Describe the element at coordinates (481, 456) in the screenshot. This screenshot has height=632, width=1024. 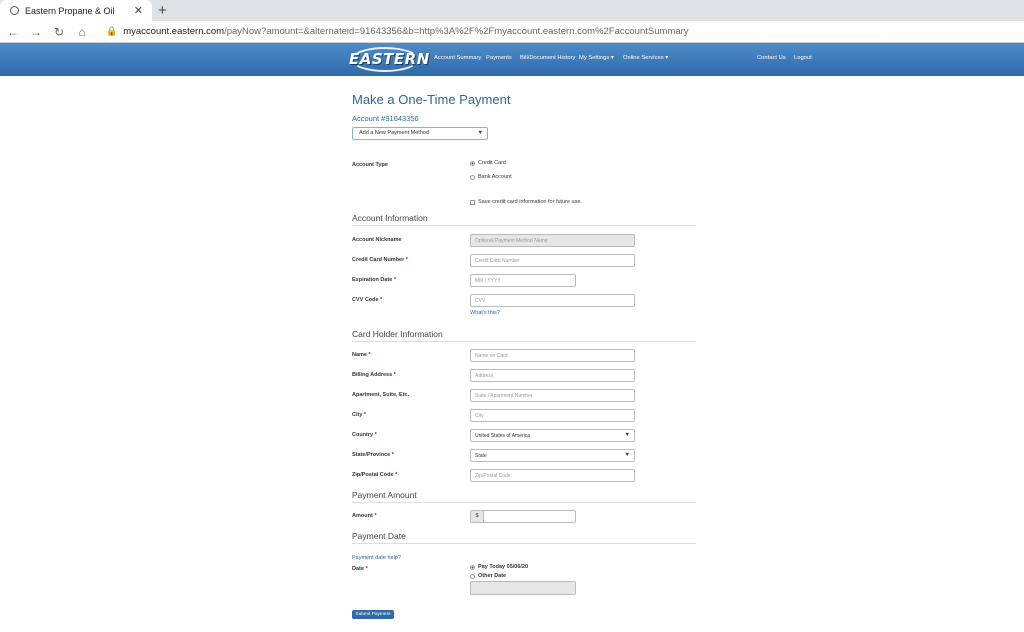
I see `state-value: State` at that location.